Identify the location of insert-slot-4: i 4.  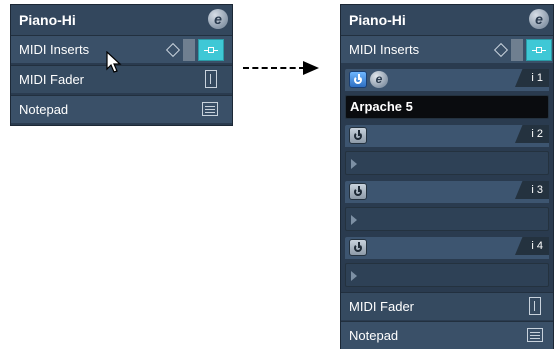
(447, 265).